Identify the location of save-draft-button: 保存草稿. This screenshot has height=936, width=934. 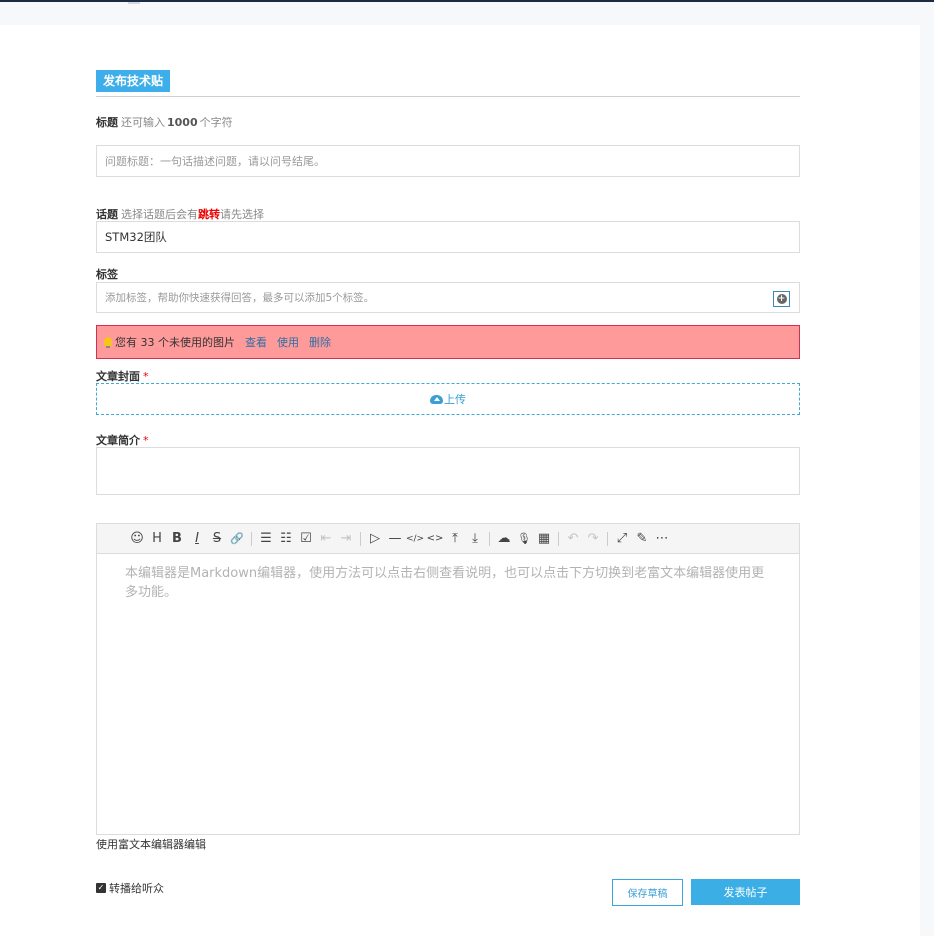
(647, 892).